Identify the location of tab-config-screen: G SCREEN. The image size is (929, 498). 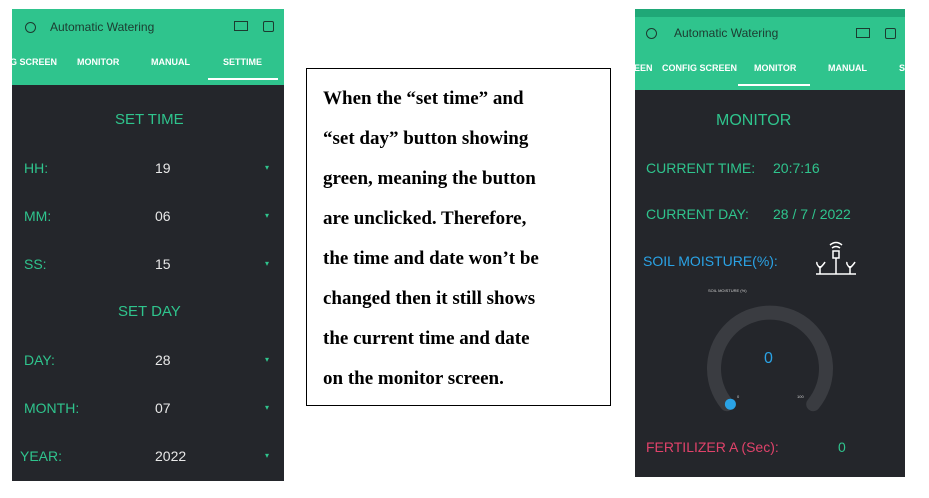
(34, 62).